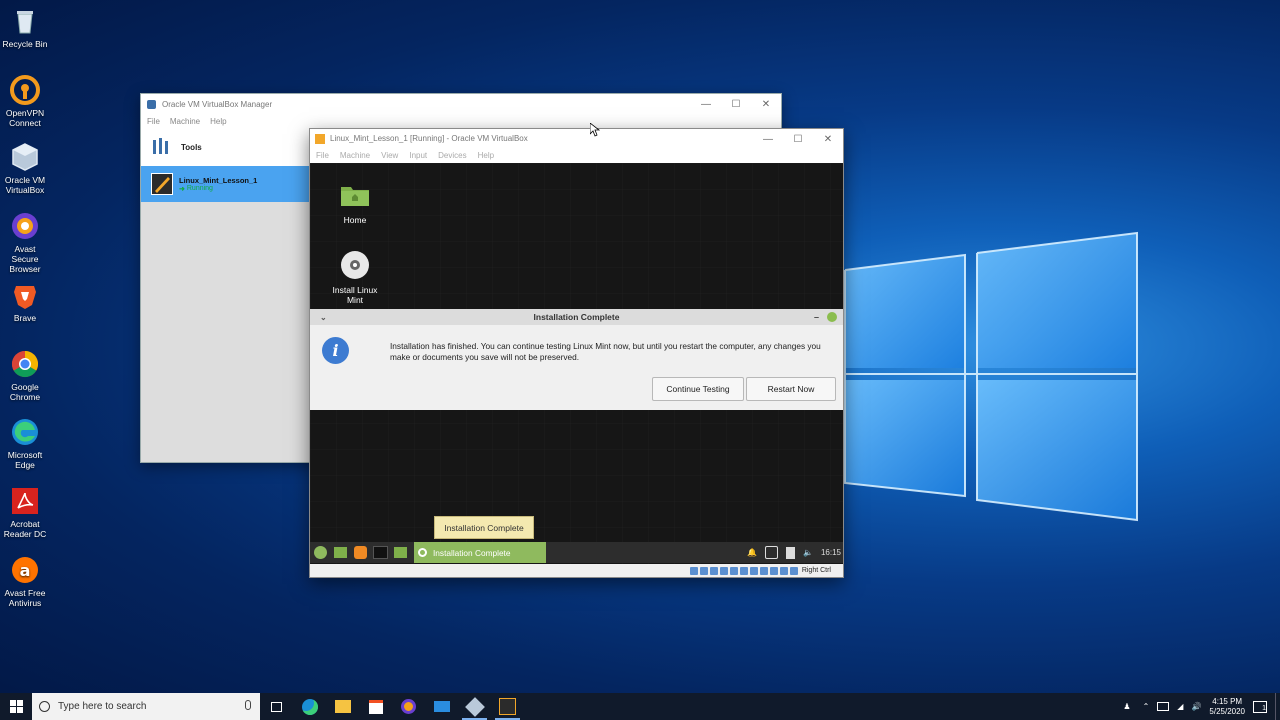 The width and height of the screenshot is (1280, 720). Describe the element at coordinates (276, 706) in the screenshot. I see `task-view-button` at that location.